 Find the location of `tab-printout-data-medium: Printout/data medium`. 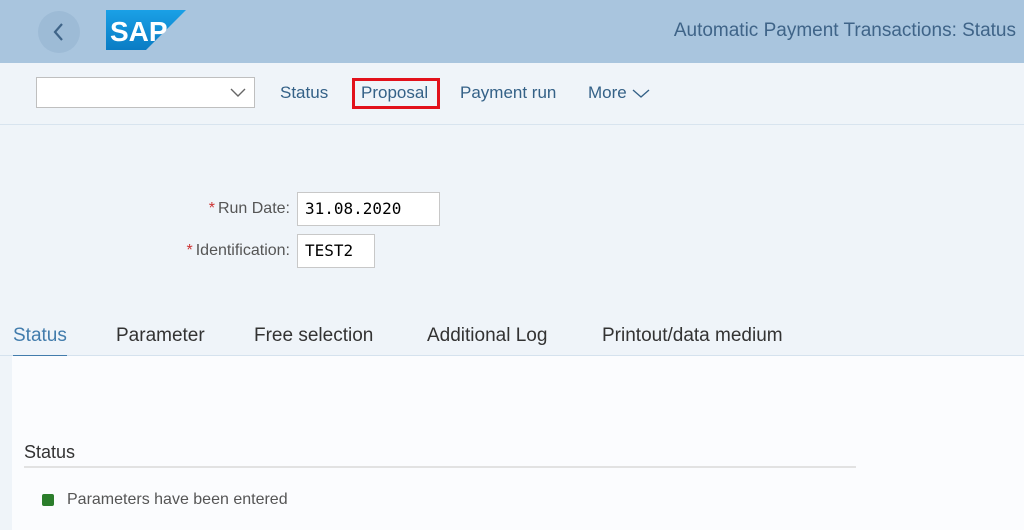

tab-printout-data-medium: Printout/data medium is located at coordinates (692, 340).